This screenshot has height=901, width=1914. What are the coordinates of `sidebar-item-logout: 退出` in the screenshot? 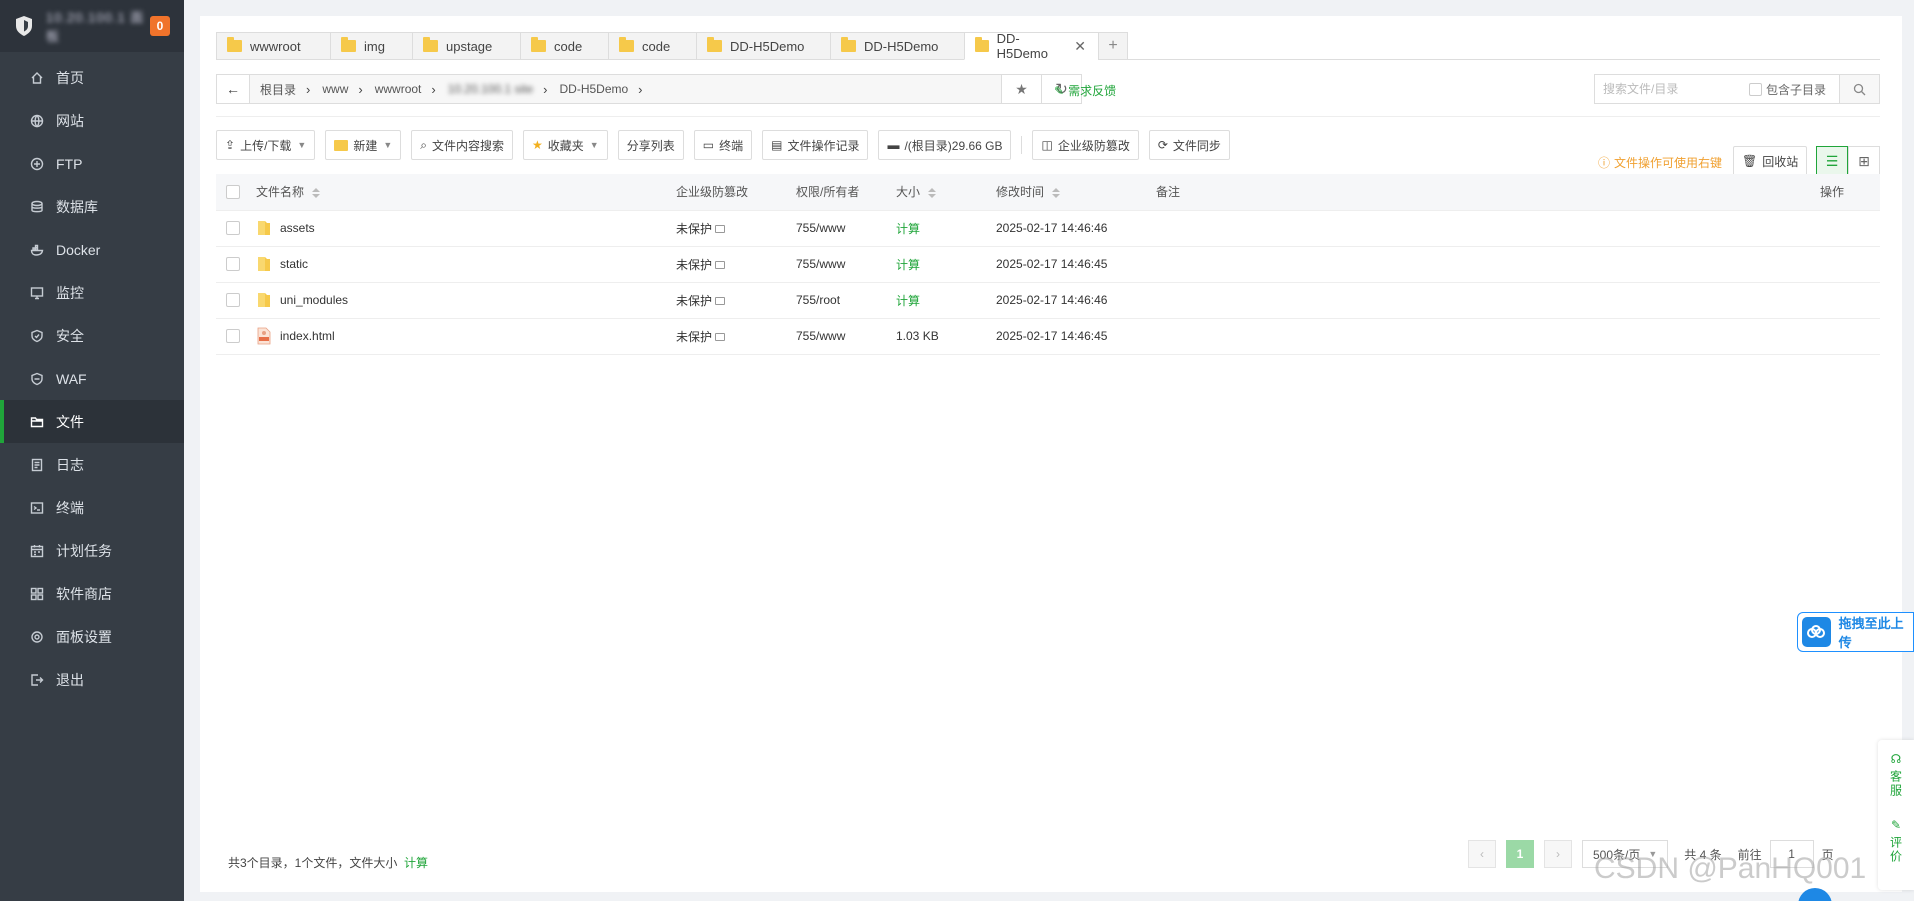 It's located at (92, 679).